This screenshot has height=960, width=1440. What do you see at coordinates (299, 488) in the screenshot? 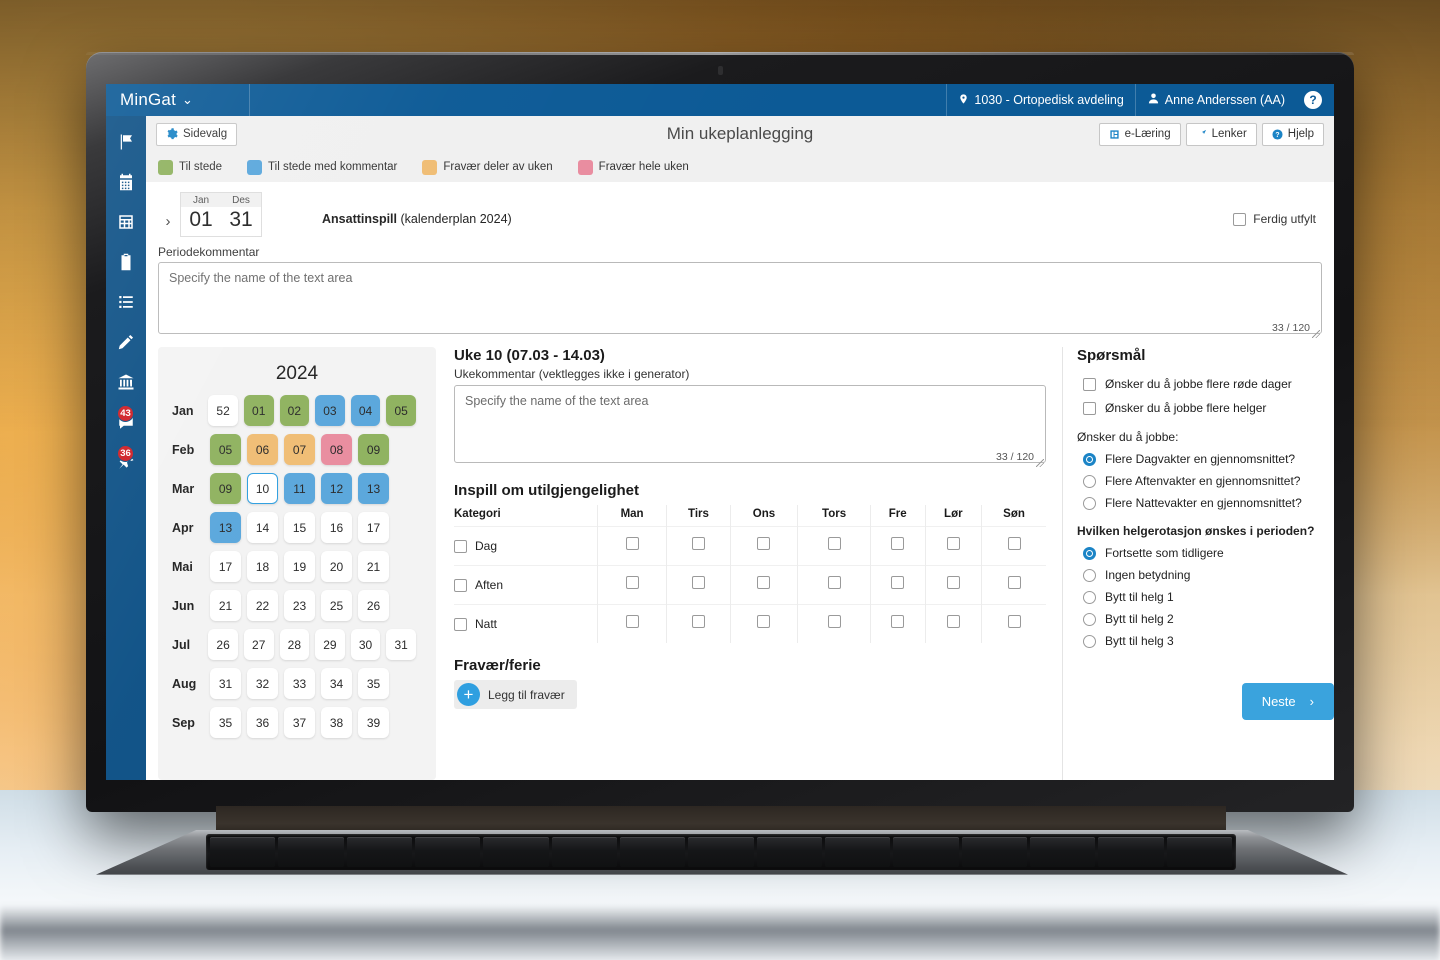
I see `calendar-week-cell: 11` at bounding box center [299, 488].